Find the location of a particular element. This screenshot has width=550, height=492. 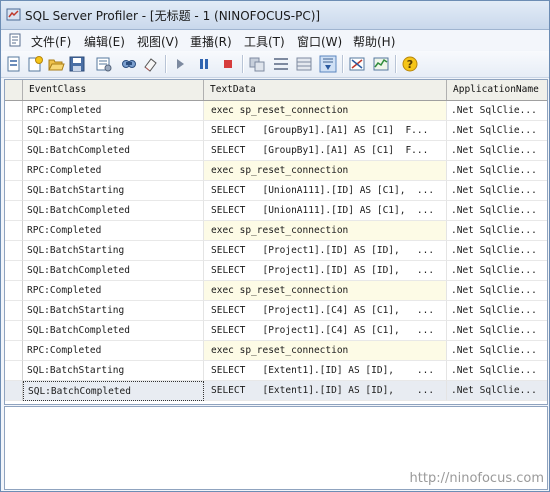

autoscroll-icon is located at coordinates (328, 64).